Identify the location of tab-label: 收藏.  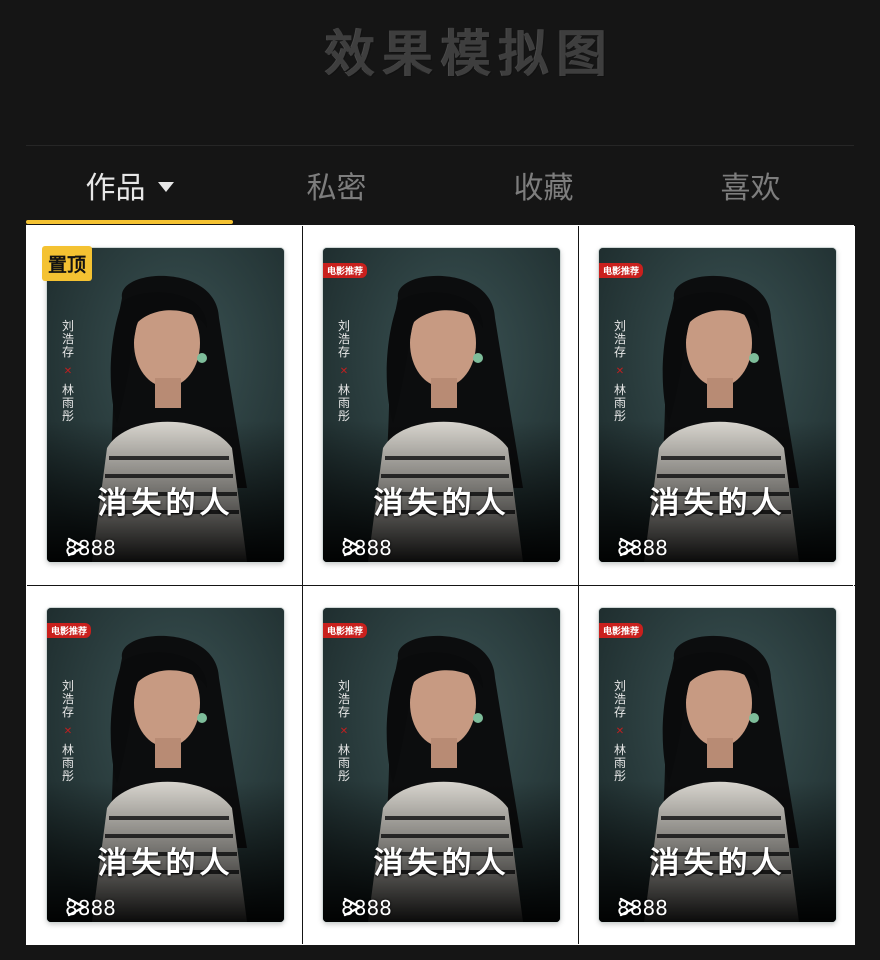
(543, 188).